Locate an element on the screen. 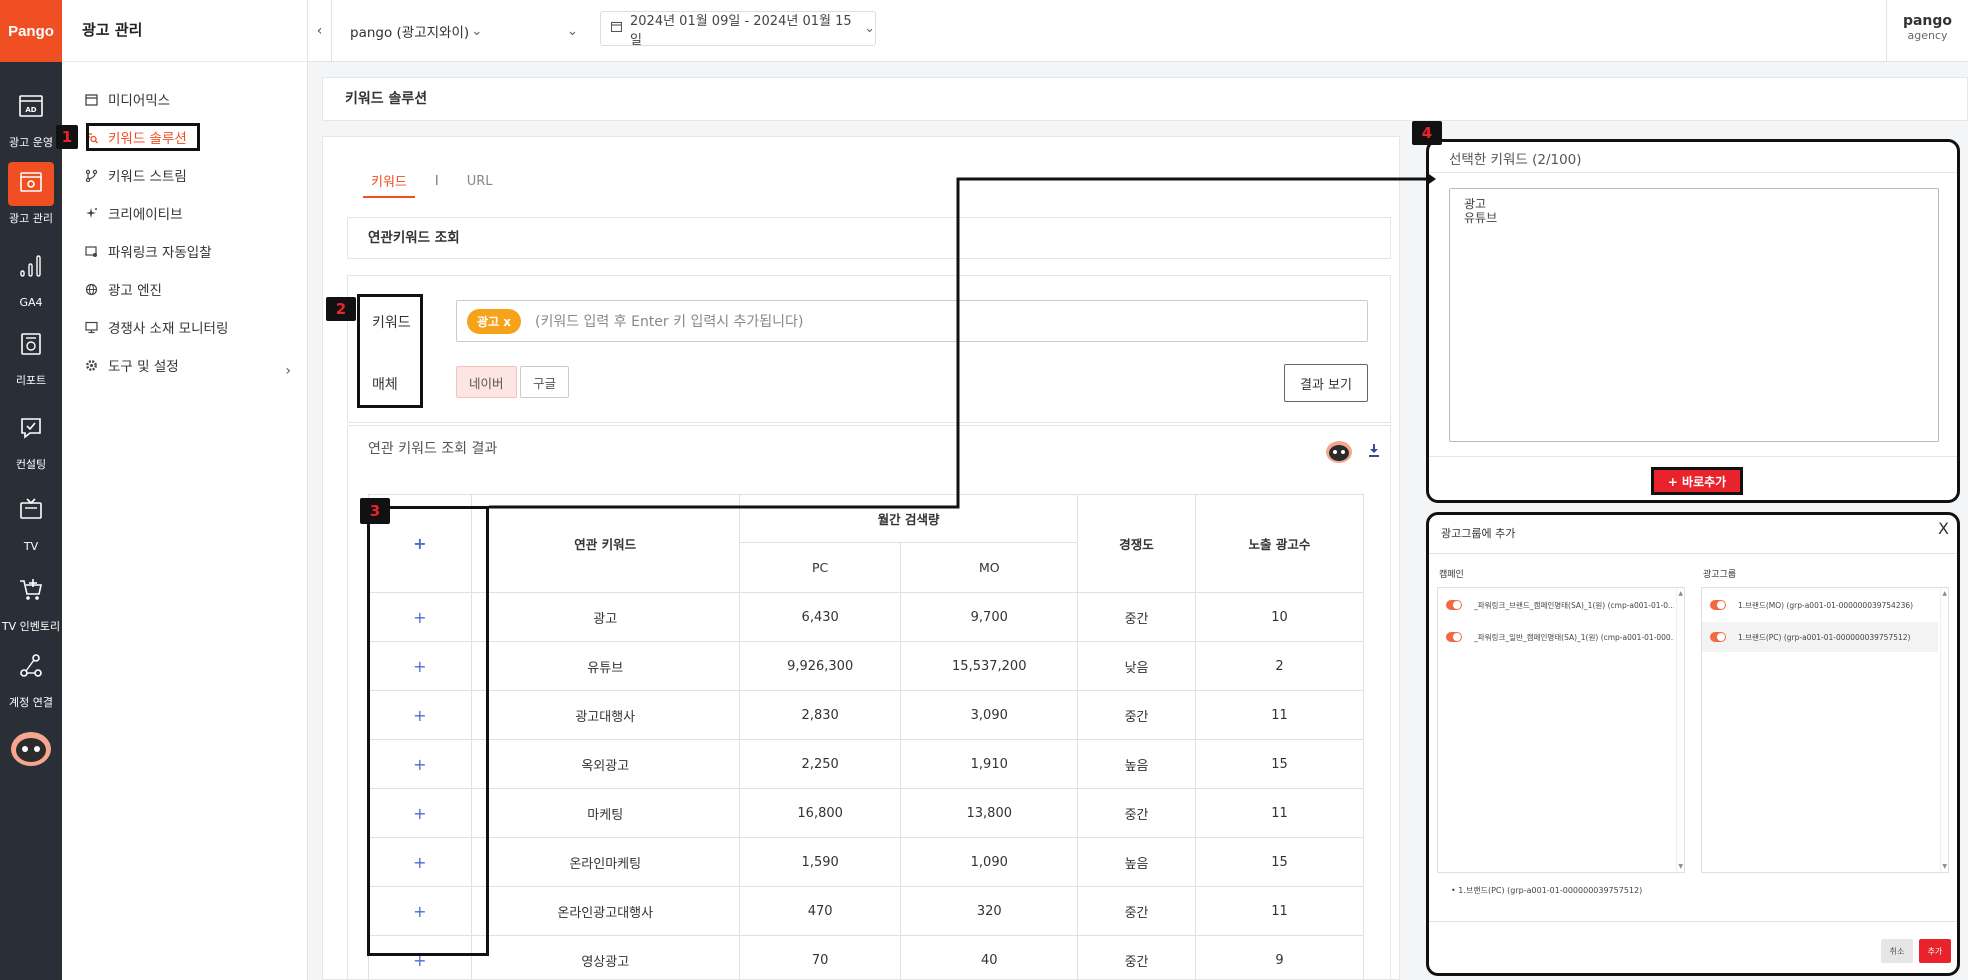 This screenshot has height=980, width=1968. tab-keyword: 키워드 is located at coordinates (389, 184).